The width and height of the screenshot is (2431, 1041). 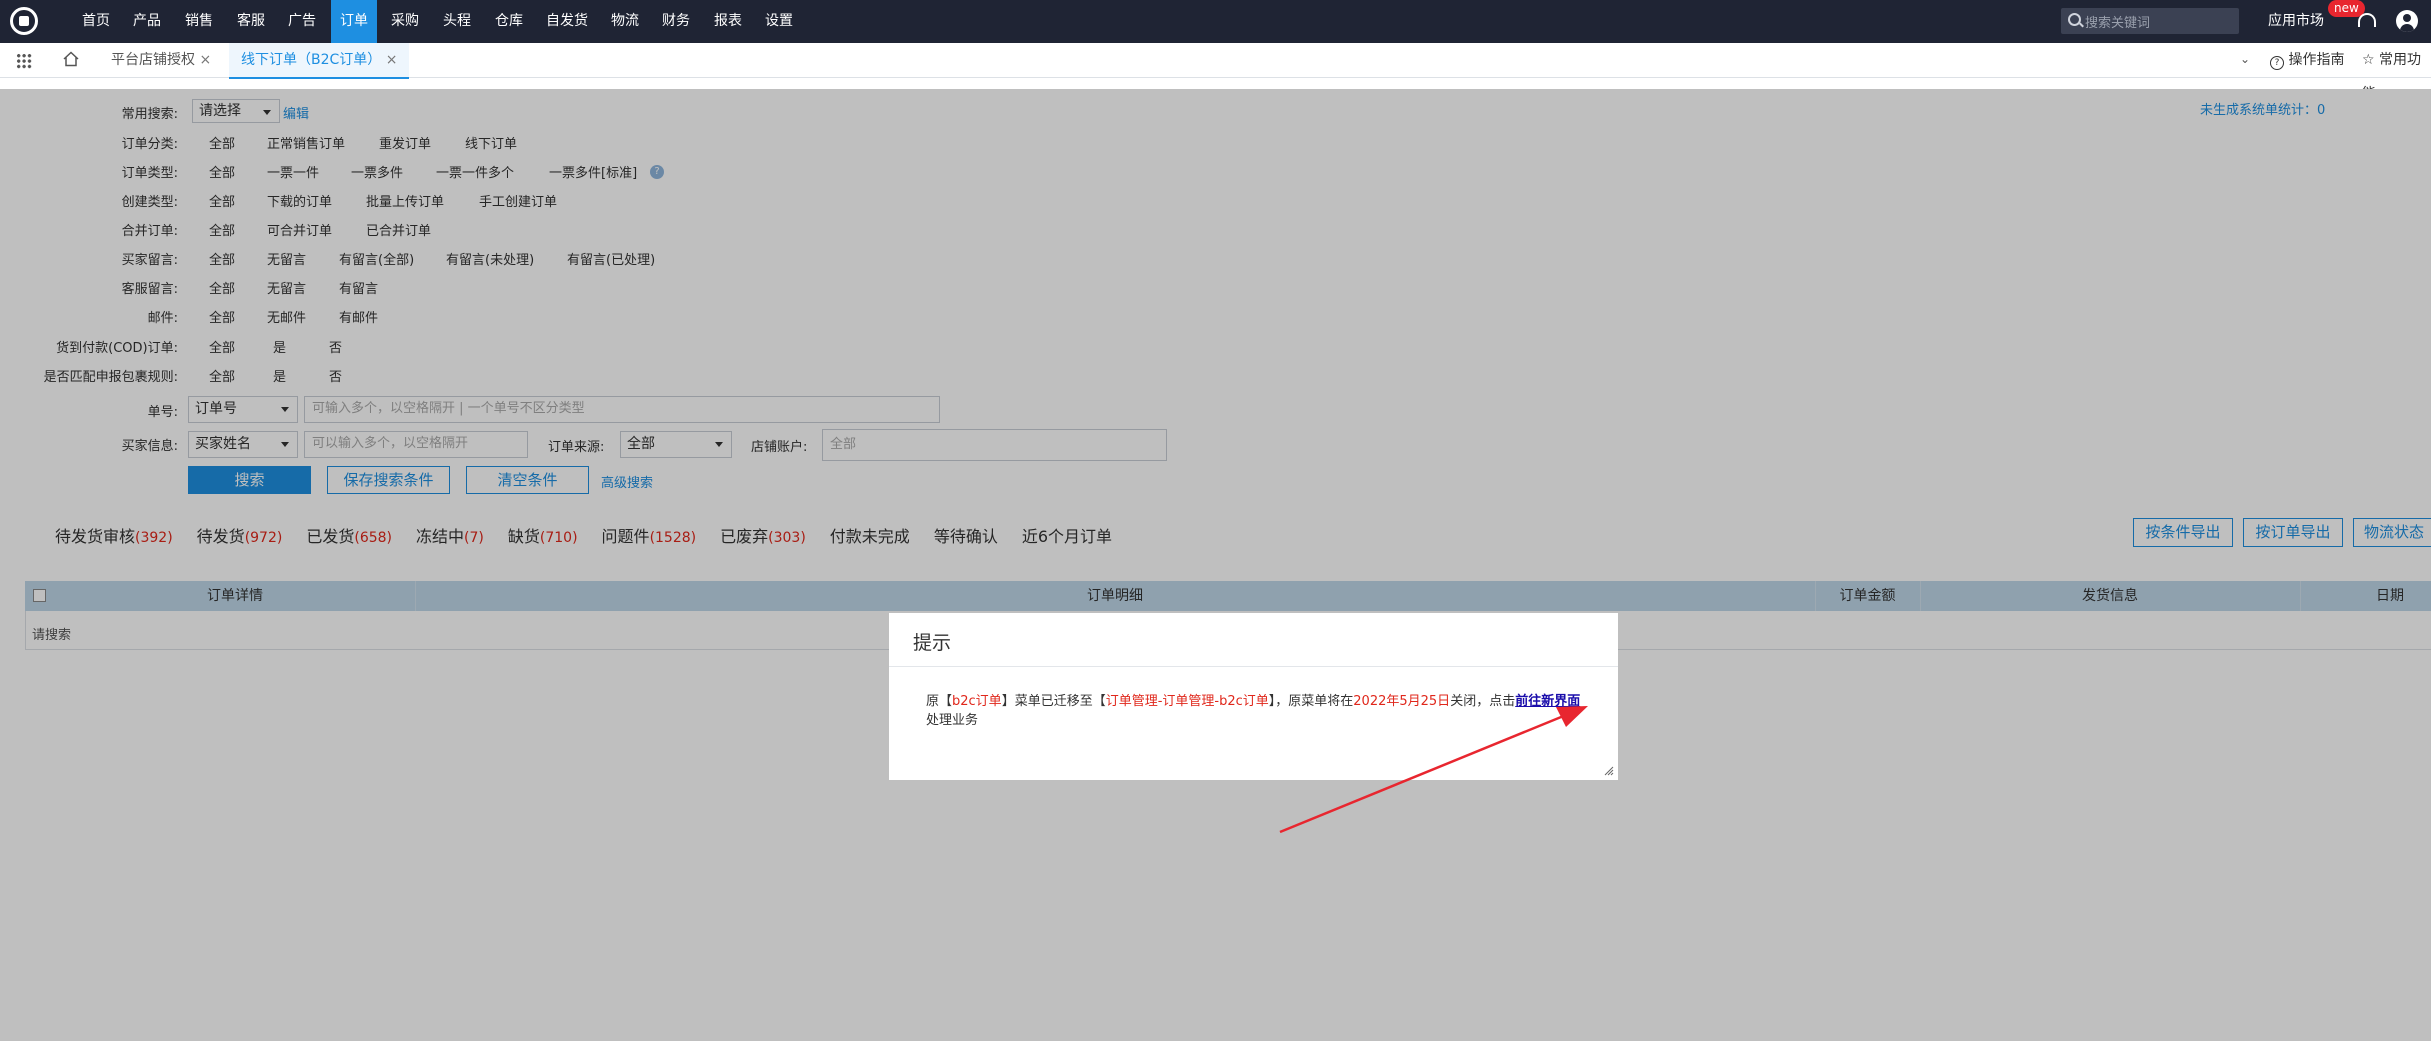 I want to click on headset-icon, so click(x=2367, y=20).